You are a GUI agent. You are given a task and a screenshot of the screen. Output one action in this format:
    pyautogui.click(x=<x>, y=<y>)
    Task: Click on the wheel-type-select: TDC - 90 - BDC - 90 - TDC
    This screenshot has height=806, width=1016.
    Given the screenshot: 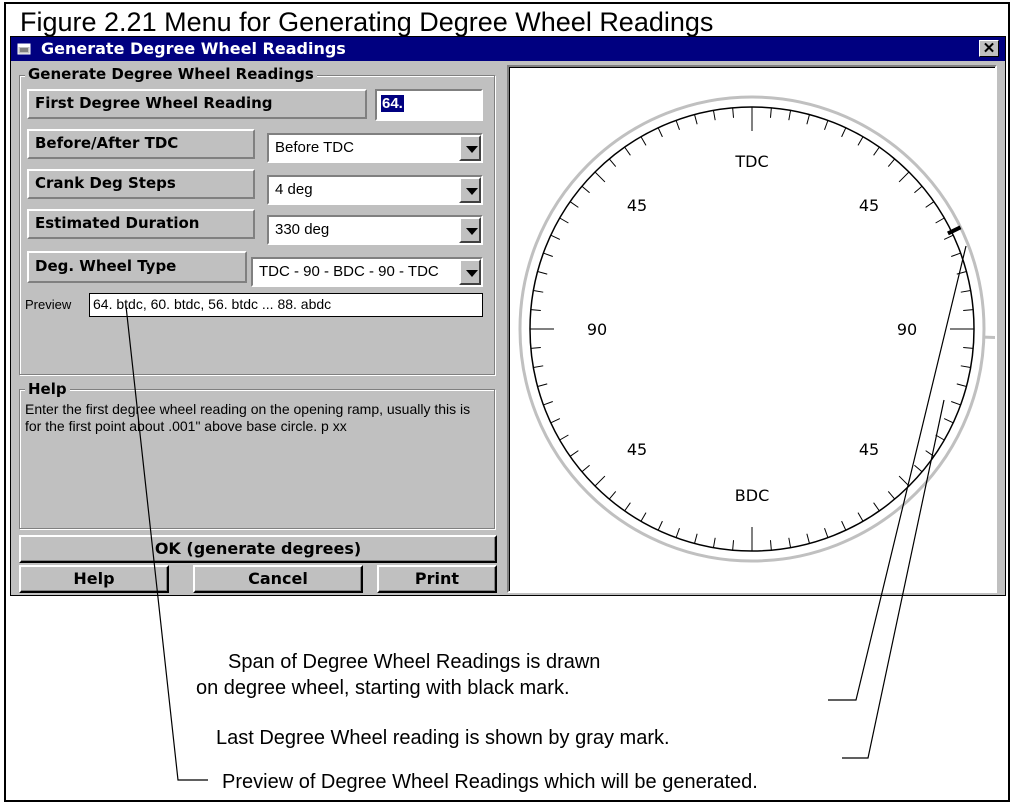 What is the action you would take?
    pyautogui.click(x=367, y=272)
    